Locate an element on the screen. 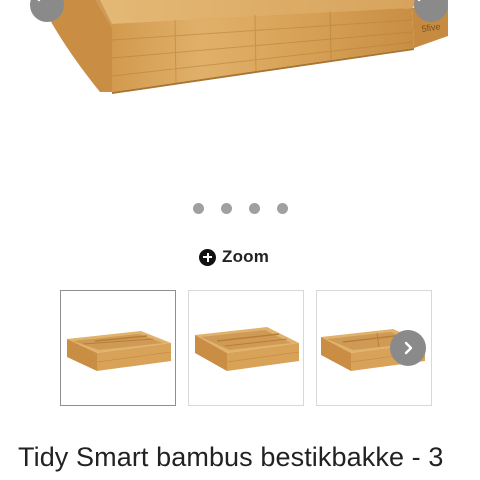 The height and width of the screenshot is (480, 480). carousel-dots is located at coordinates (240, 208).